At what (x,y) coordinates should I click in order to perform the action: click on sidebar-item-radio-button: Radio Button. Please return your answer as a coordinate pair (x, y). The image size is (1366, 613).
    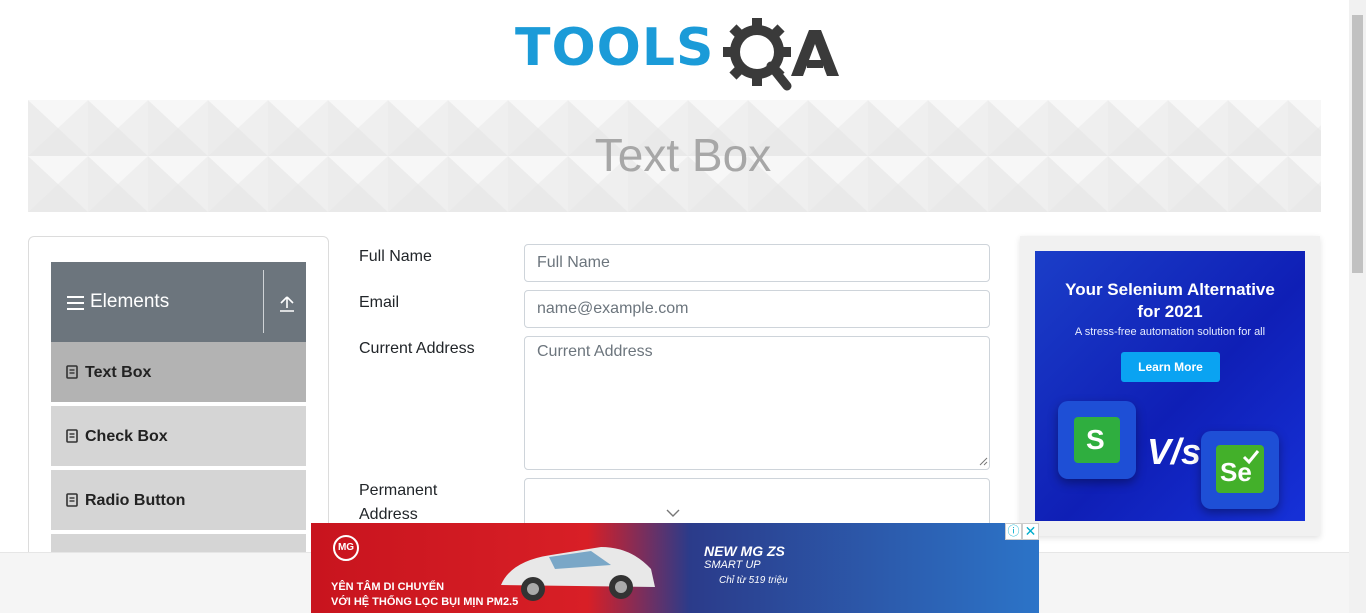
    Looking at the image, I should click on (178, 501).